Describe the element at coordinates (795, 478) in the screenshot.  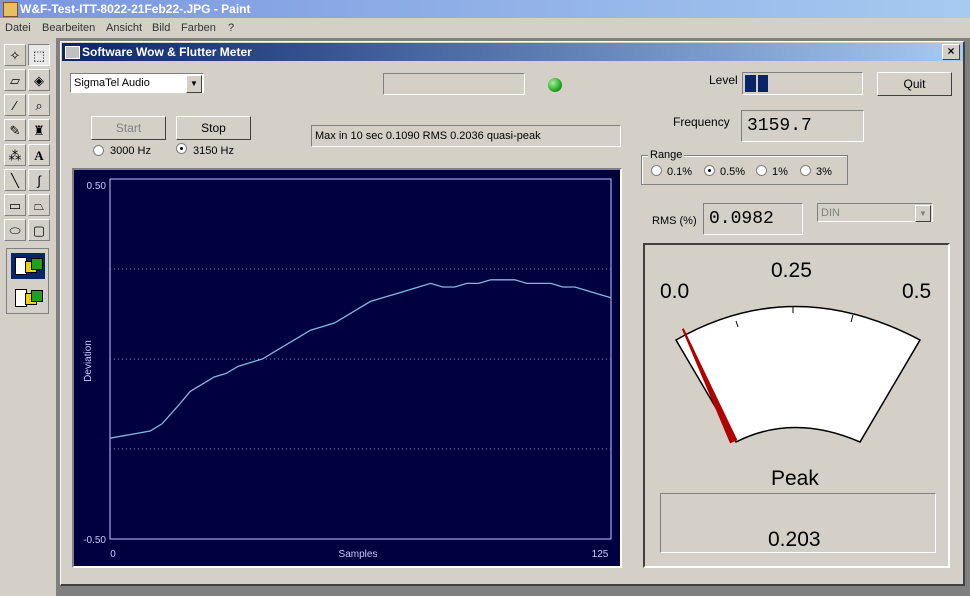
I see `peak-label: Peak` at that location.